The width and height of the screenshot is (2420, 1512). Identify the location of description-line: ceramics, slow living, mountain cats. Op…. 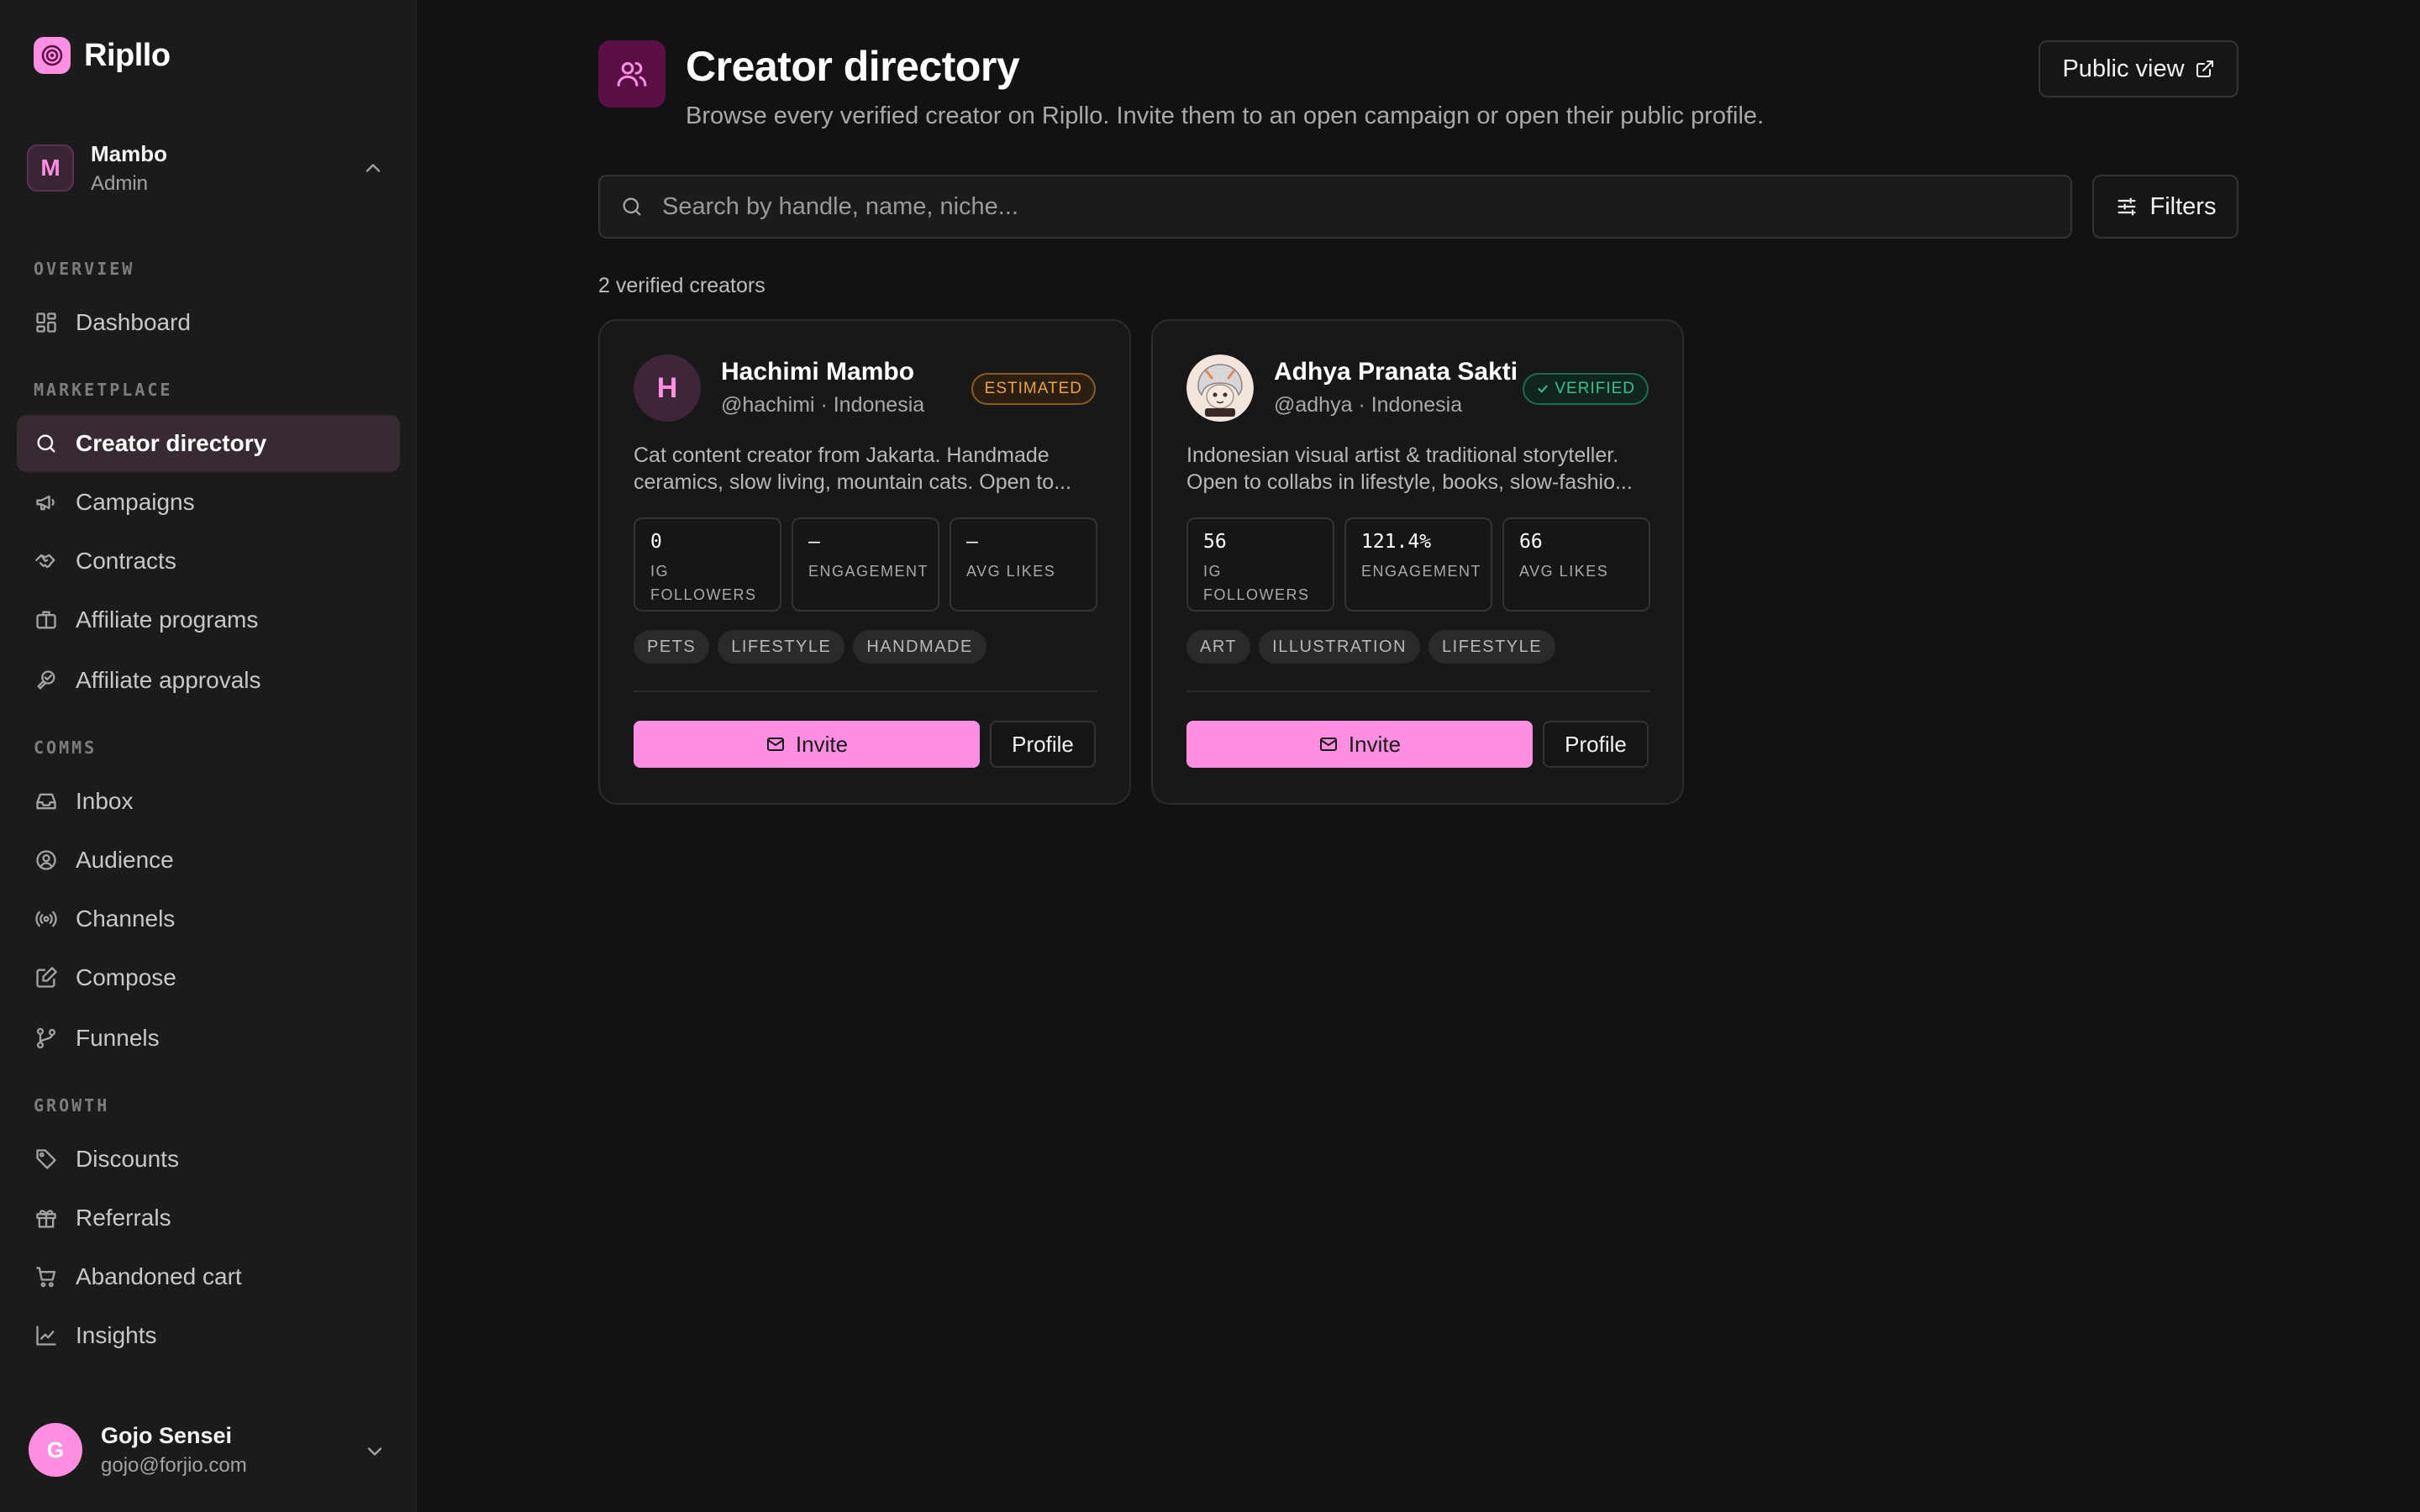
(853, 482).